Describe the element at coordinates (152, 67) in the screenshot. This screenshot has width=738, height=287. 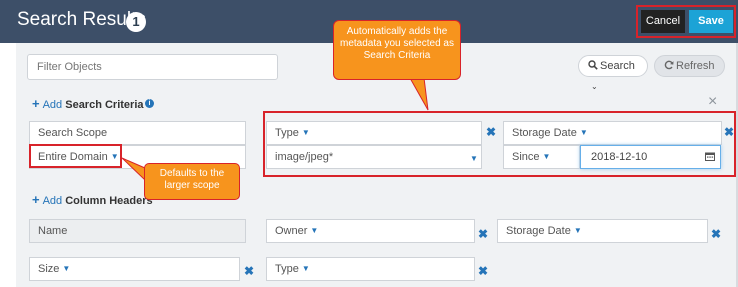
I see `filter-objects-input` at that location.